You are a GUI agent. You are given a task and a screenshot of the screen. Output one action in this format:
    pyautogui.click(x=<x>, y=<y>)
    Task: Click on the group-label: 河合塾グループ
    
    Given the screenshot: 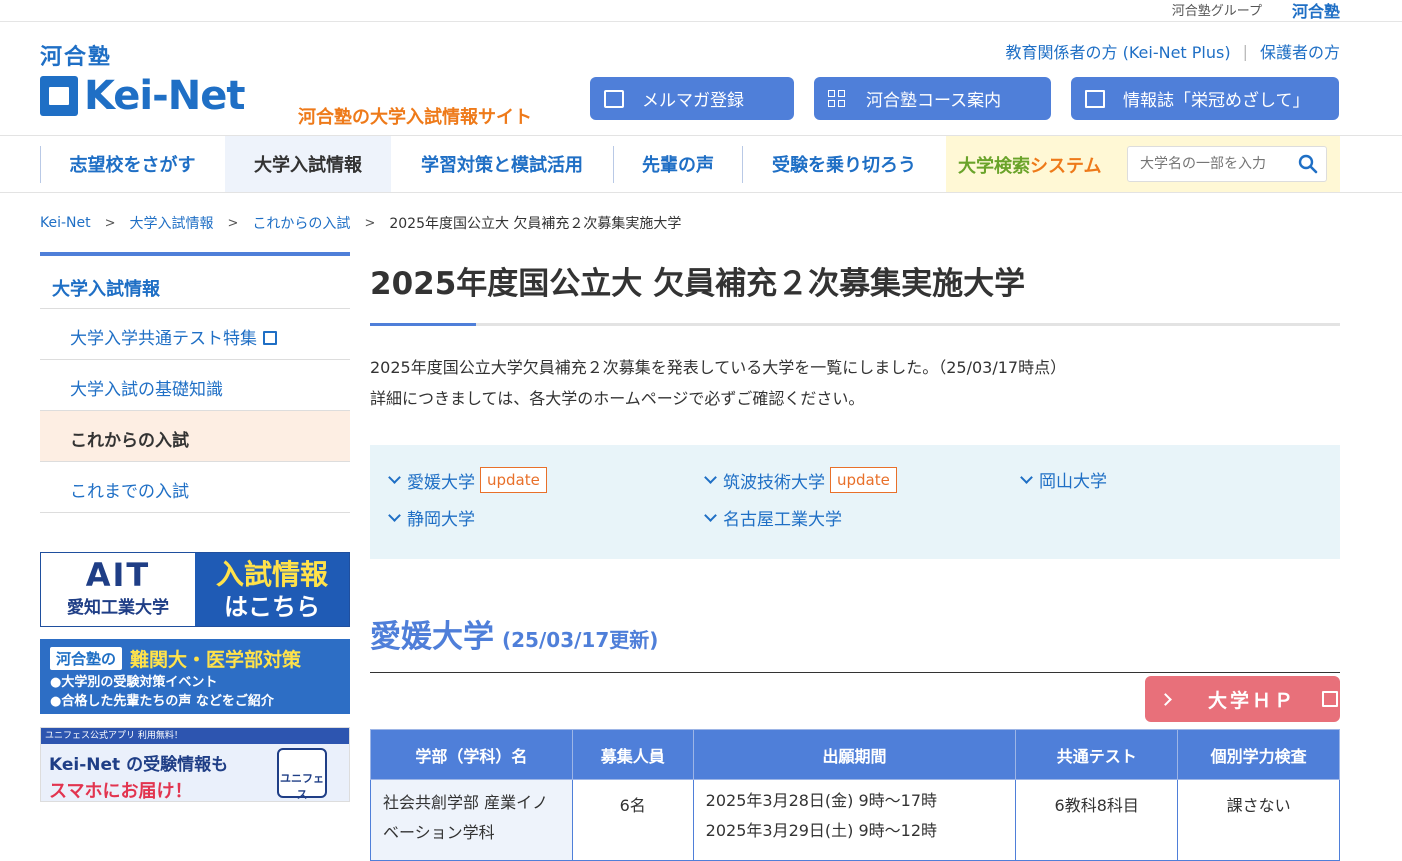 What is the action you would take?
    pyautogui.click(x=1216, y=11)
    